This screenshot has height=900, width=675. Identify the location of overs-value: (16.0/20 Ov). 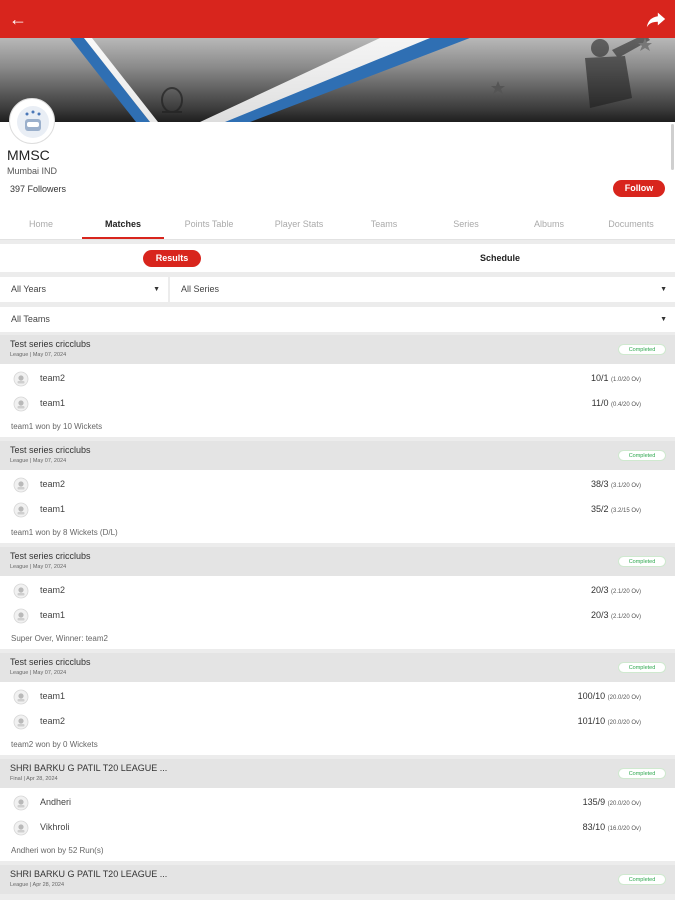
(624, 829).